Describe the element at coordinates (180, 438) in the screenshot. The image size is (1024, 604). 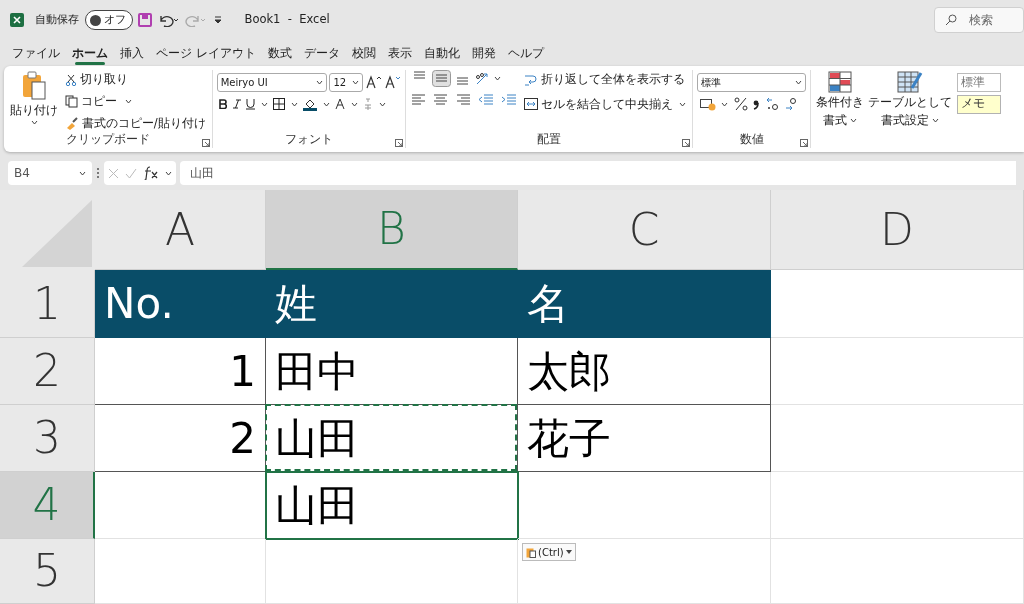
I see `table-cell: 2` at that location.